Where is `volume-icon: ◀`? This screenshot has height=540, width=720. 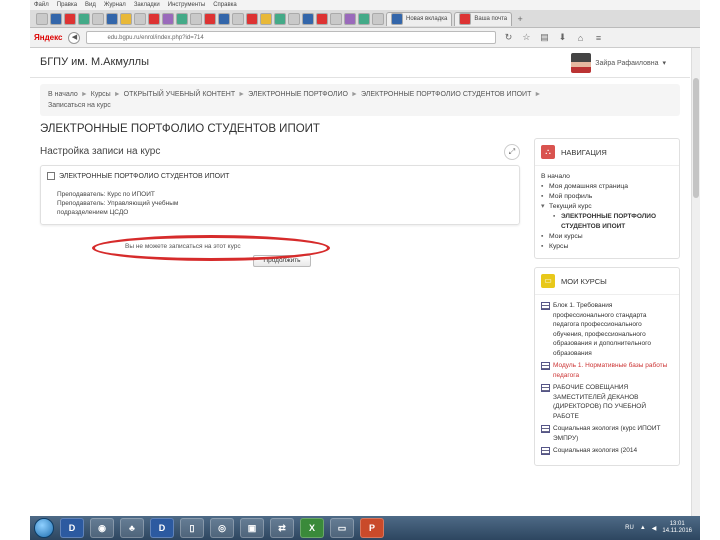
volume-icon: ◀ is located at coordinates (654, 528).